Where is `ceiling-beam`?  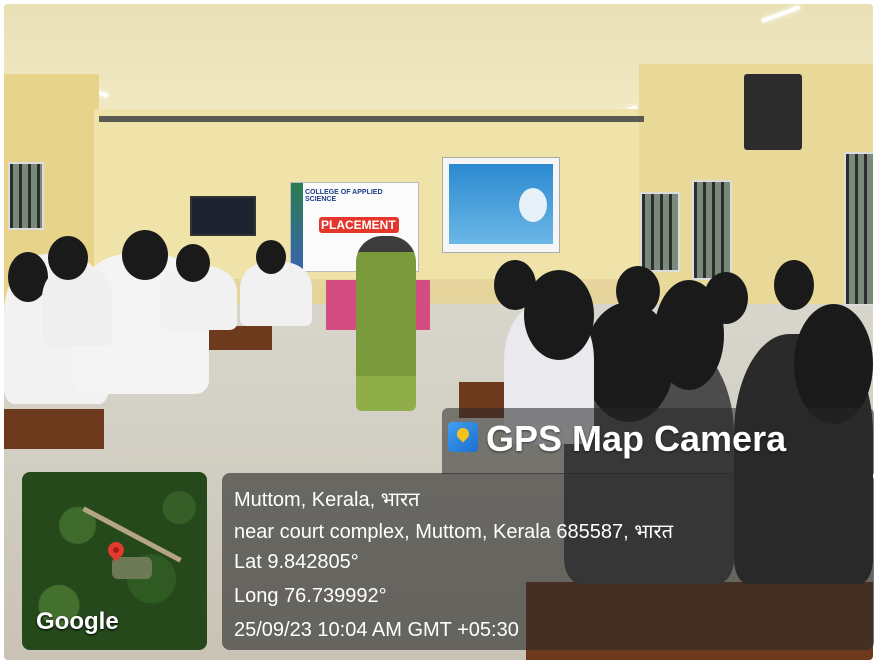 ceiling-beam is located at coordinates (371, 119).